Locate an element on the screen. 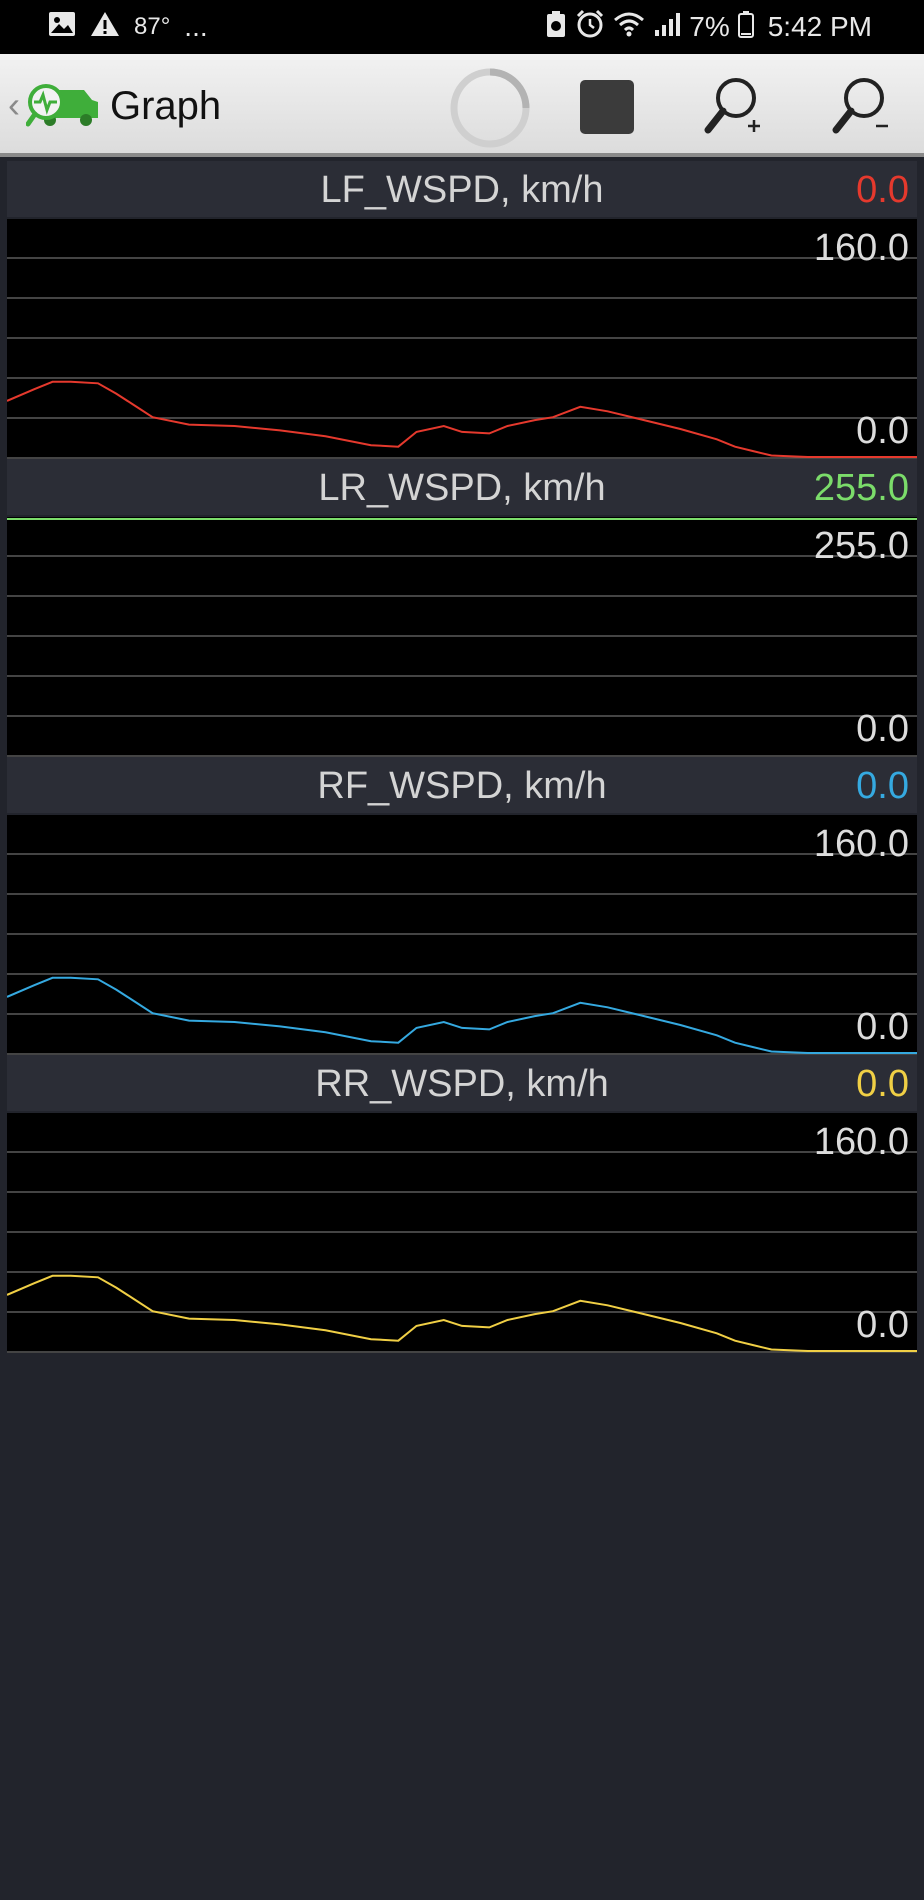  wifi-icon is located at coordinates (629, 27).